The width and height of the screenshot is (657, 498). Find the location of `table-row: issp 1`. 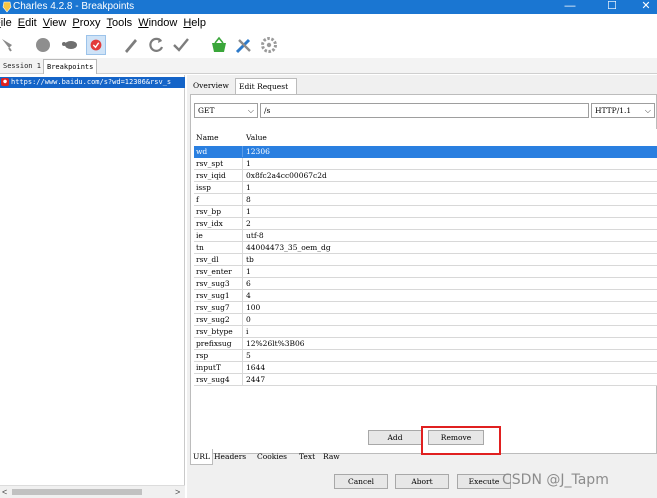

table-row: issp 1 is located at coordinates (425, 188).